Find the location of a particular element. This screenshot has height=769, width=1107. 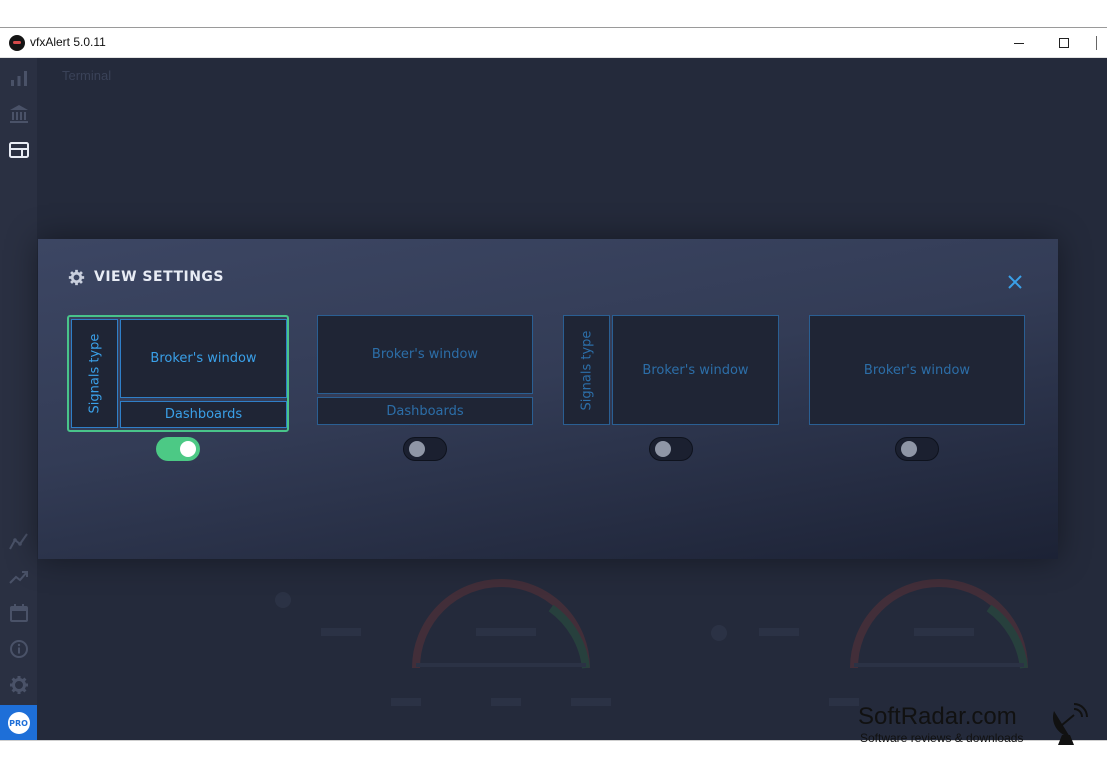

layout-option-3-toggle is located at coordinates (671, 449).